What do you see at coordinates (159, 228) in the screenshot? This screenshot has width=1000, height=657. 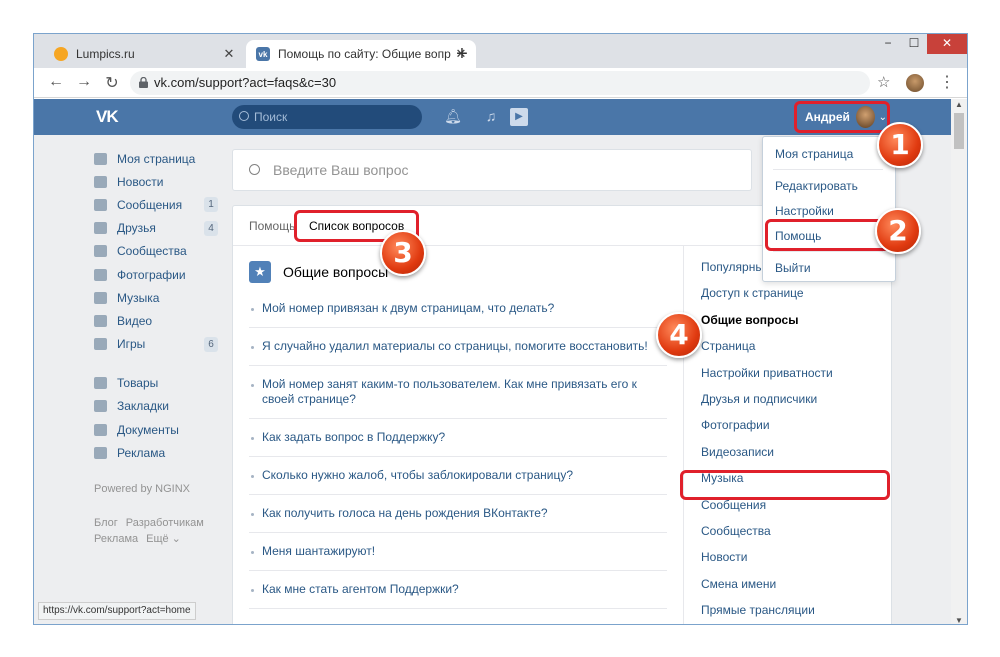 I see `sidebar-item: Друзья 4` at bounding box center [159, 228].